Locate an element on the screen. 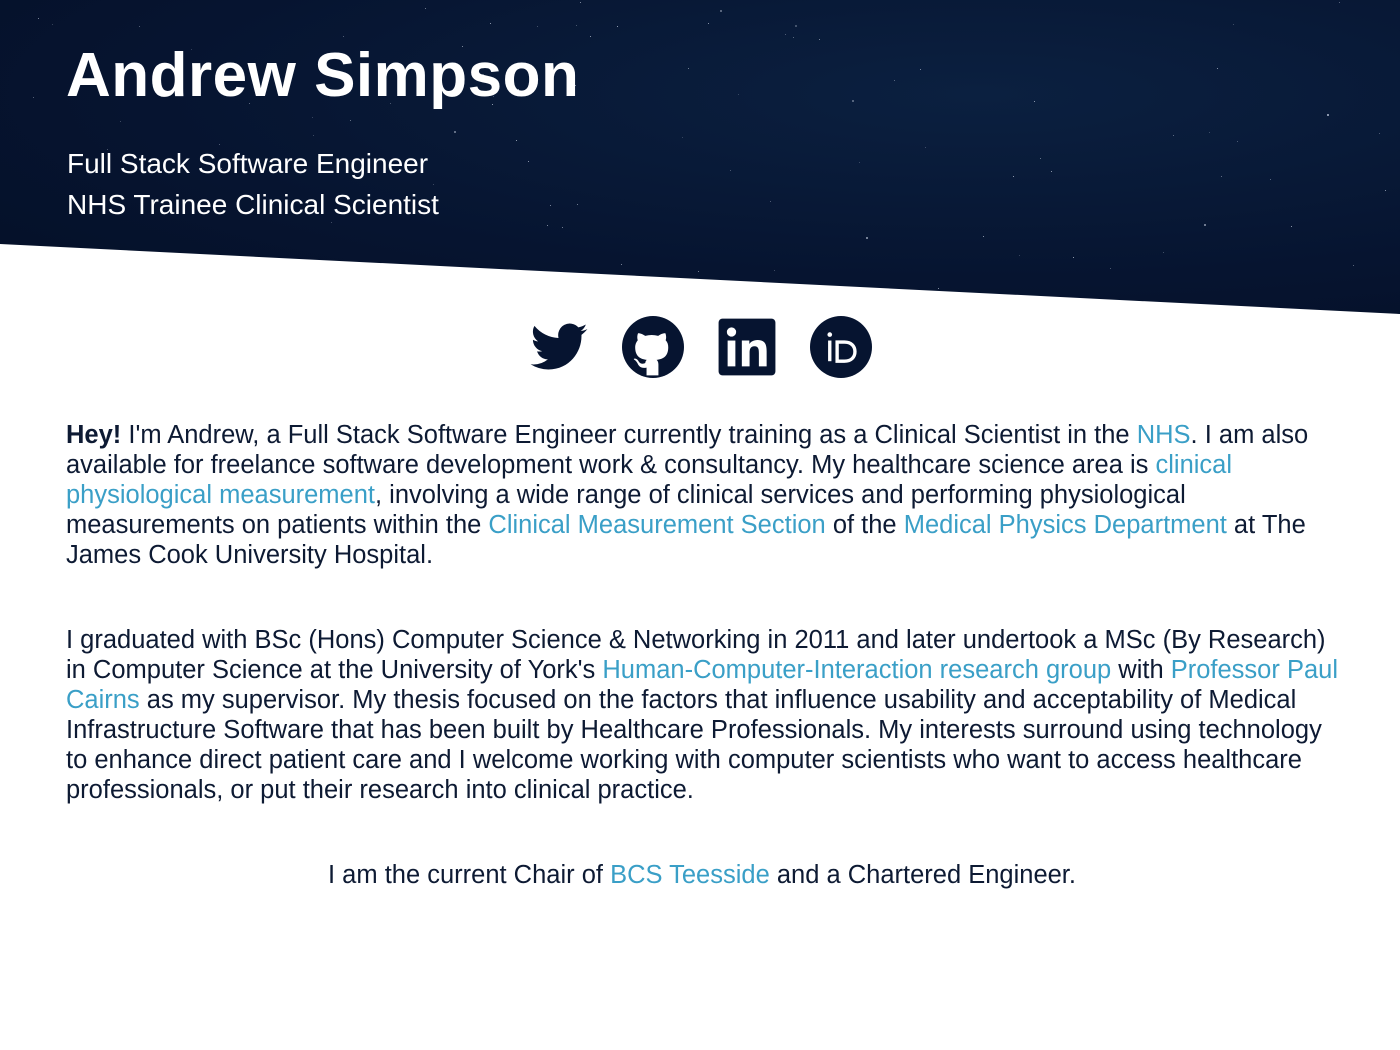 This screenshot has height=1050, width=1400. orcid-icon is located at coordinates (841, 347).